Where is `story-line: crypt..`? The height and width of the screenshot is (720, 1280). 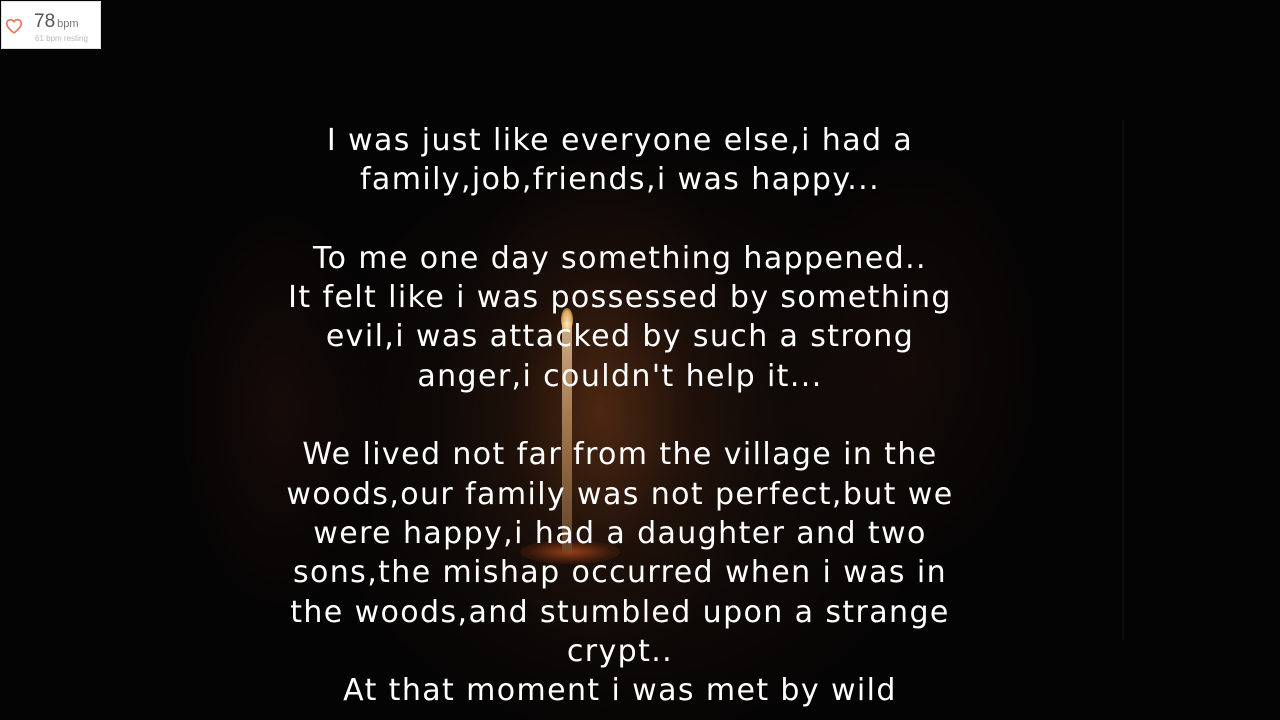 story-line: crypt.. is located at coordinates (620, 651).